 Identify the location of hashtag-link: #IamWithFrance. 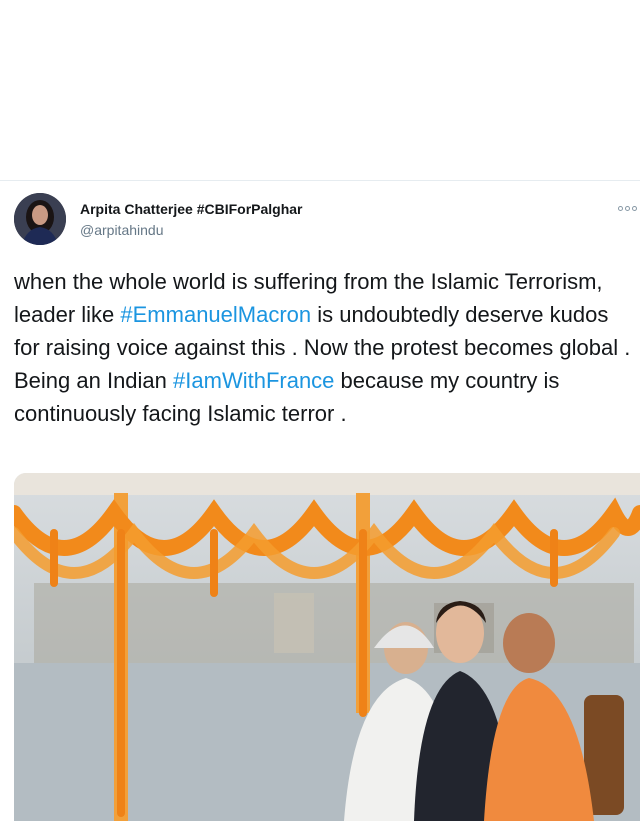
(253, 380).